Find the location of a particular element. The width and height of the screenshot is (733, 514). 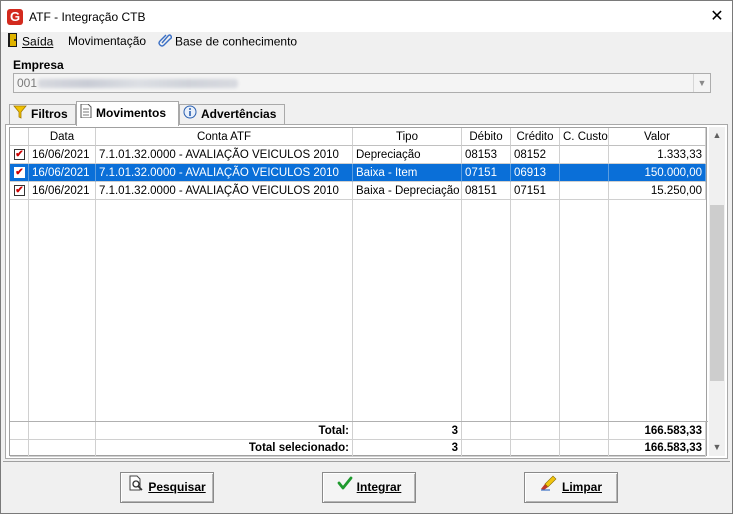

chevron-down-icon: ▼ is located at coordinates (701, 83).